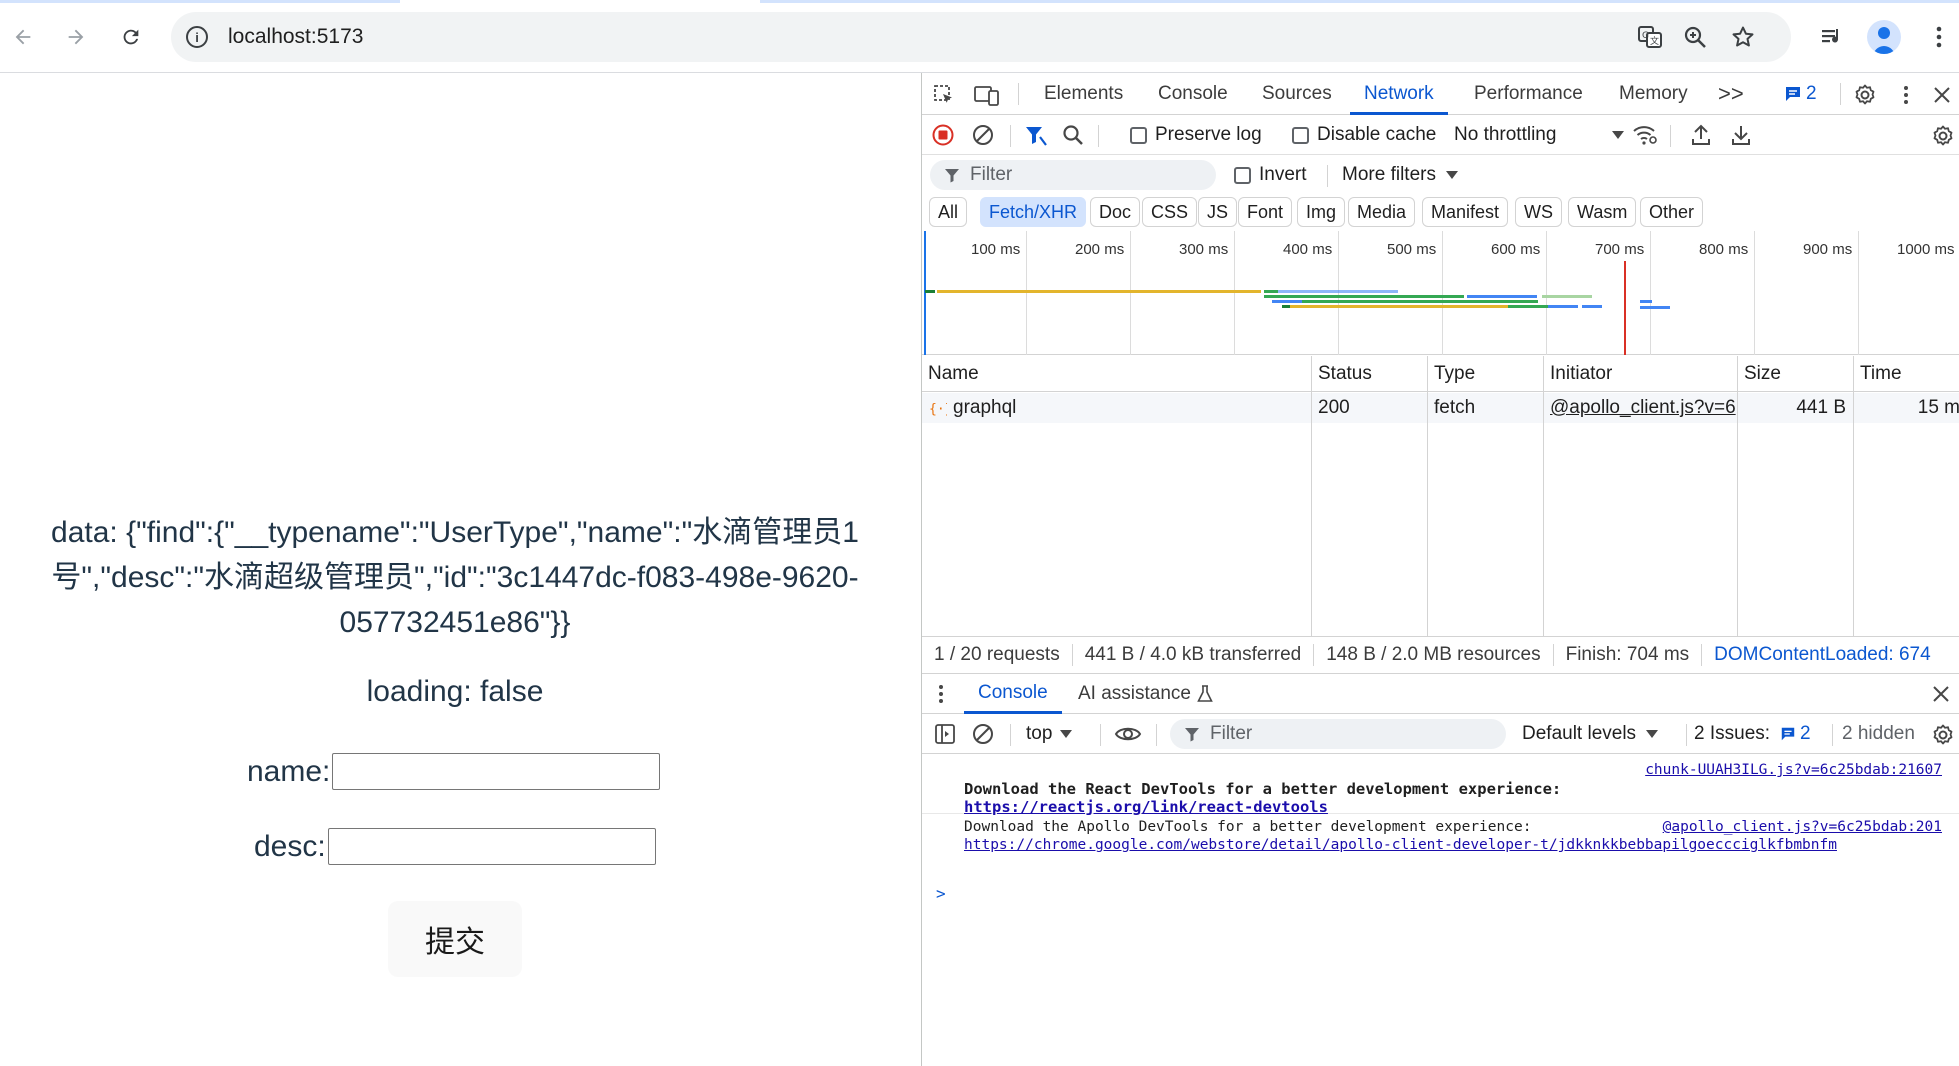 The image size is (1959, 1066). I want to click on type-filter-wasm: Wasm, so click(1602, 212).